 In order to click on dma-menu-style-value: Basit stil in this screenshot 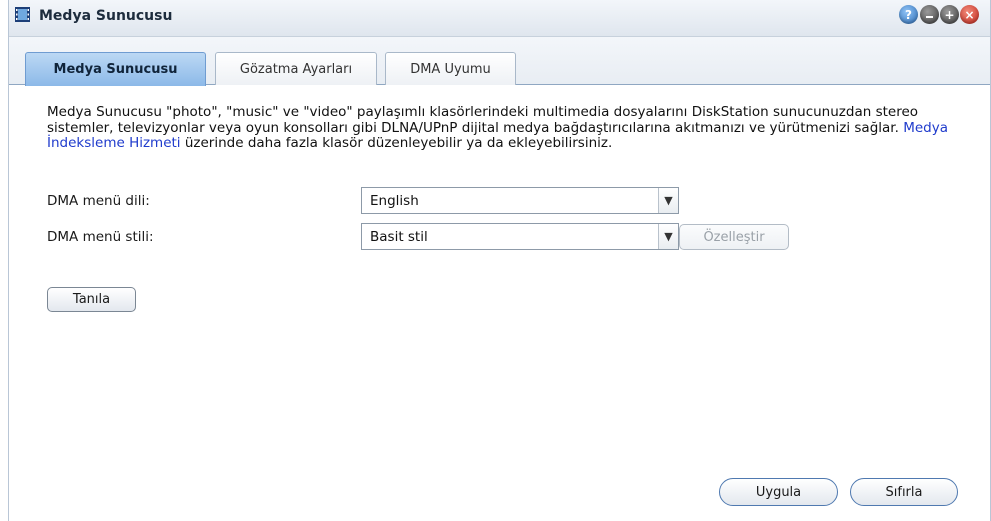, I will do `click(399, 236)`.